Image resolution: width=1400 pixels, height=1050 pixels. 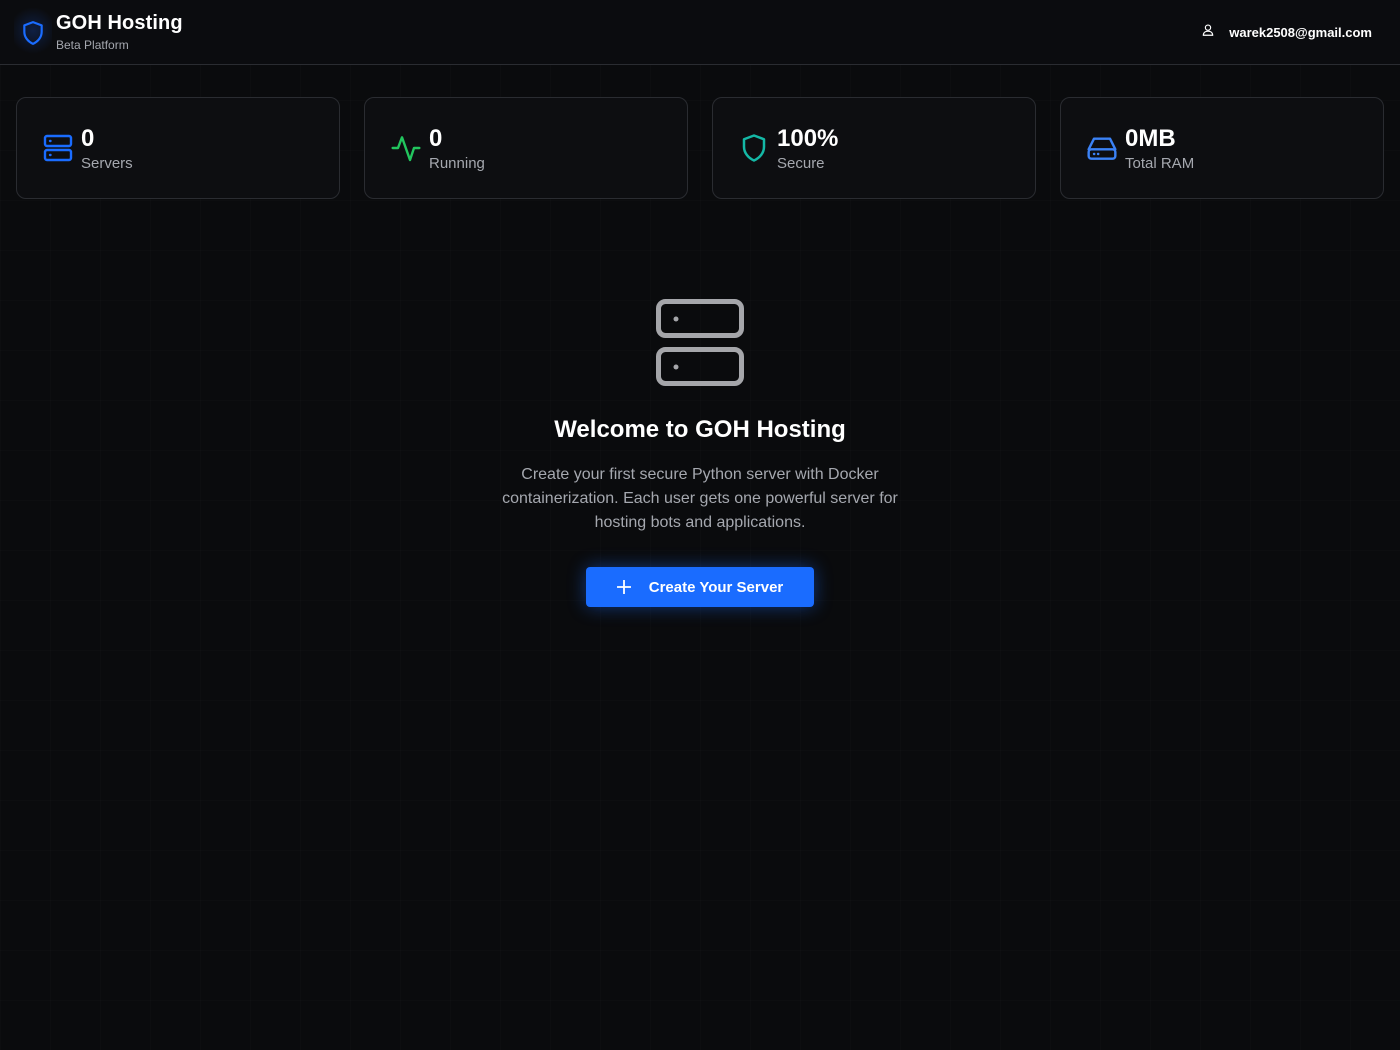 I want to click on stat-value-servers: 0, so click(x=88, y=138).